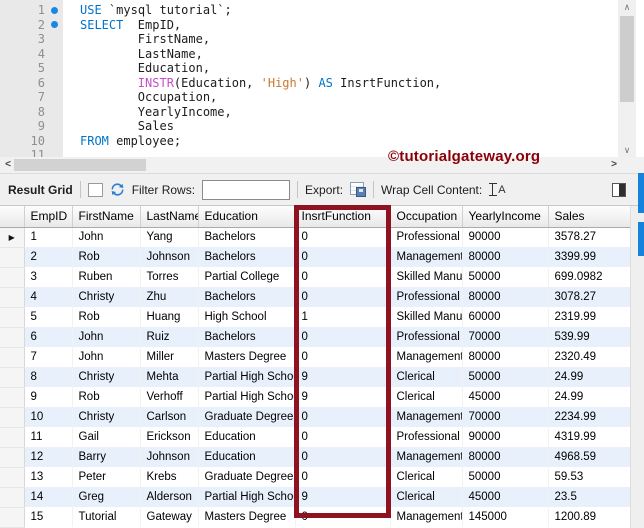 The image size is (644, 528). What do you see at coordinates (589, 377) in the screenshot?
I see `table-cell: 24.99` at bounding box center [589, 377].